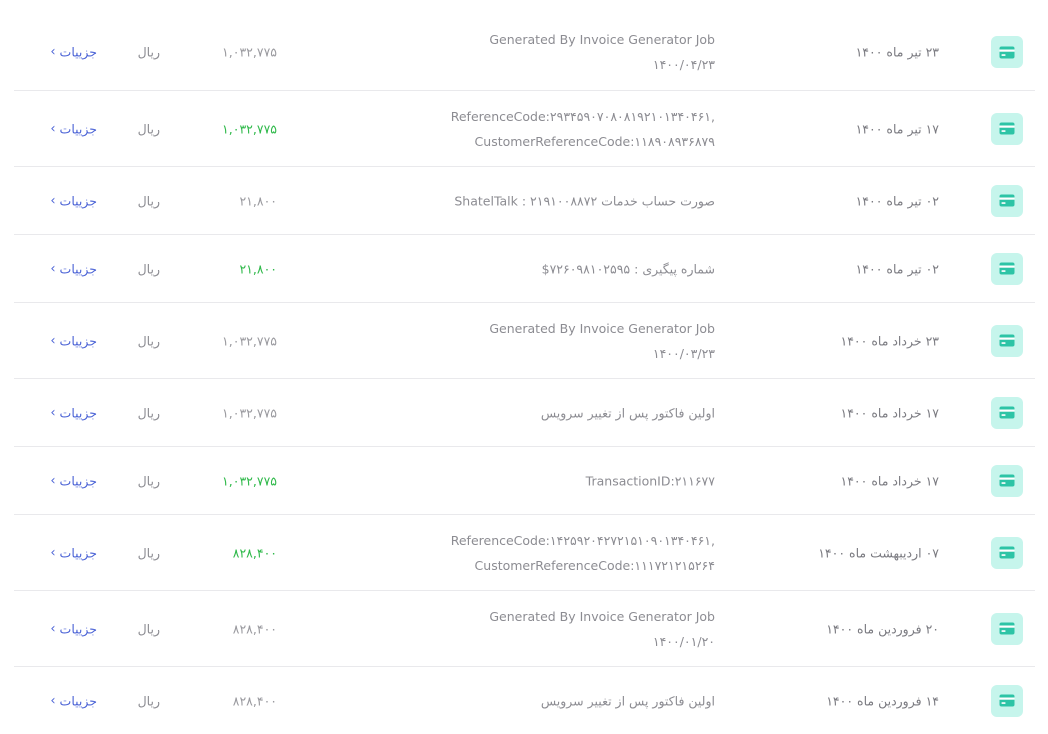 Image resolution: width=1048 pixels, height=734 pixels. I want to click on transaction-date: ۱۷ تیر ماه ۱۴۰۰, so click(897, 128).